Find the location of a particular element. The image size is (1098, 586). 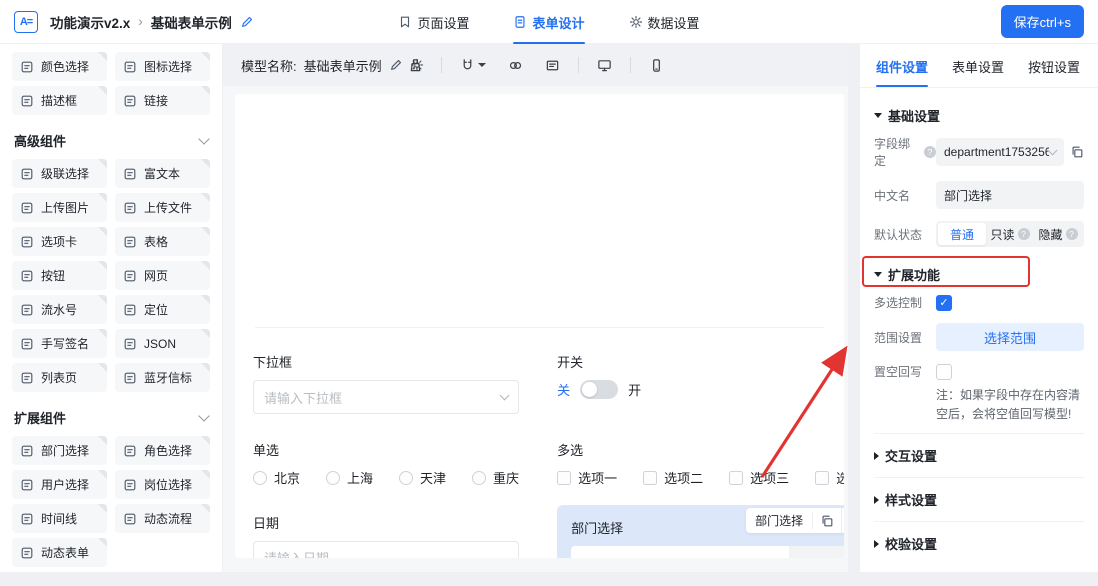

clear-trash-icon is located at coordinates (838, 557).